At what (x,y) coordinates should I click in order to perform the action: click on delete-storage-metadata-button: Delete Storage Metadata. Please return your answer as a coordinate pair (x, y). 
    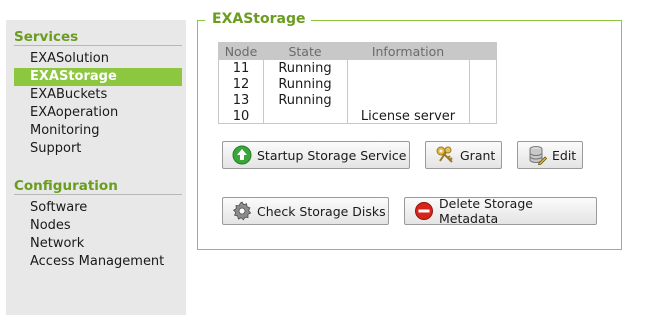
    Looking at the image, I should click on (500, 211).